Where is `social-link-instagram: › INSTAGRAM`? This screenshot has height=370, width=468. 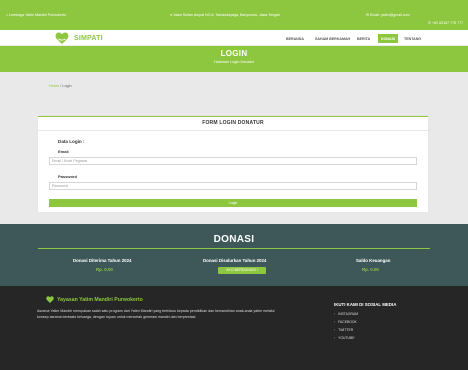 social-link-instagram: › INSTAGRAM is located at coordinates (346, 314).